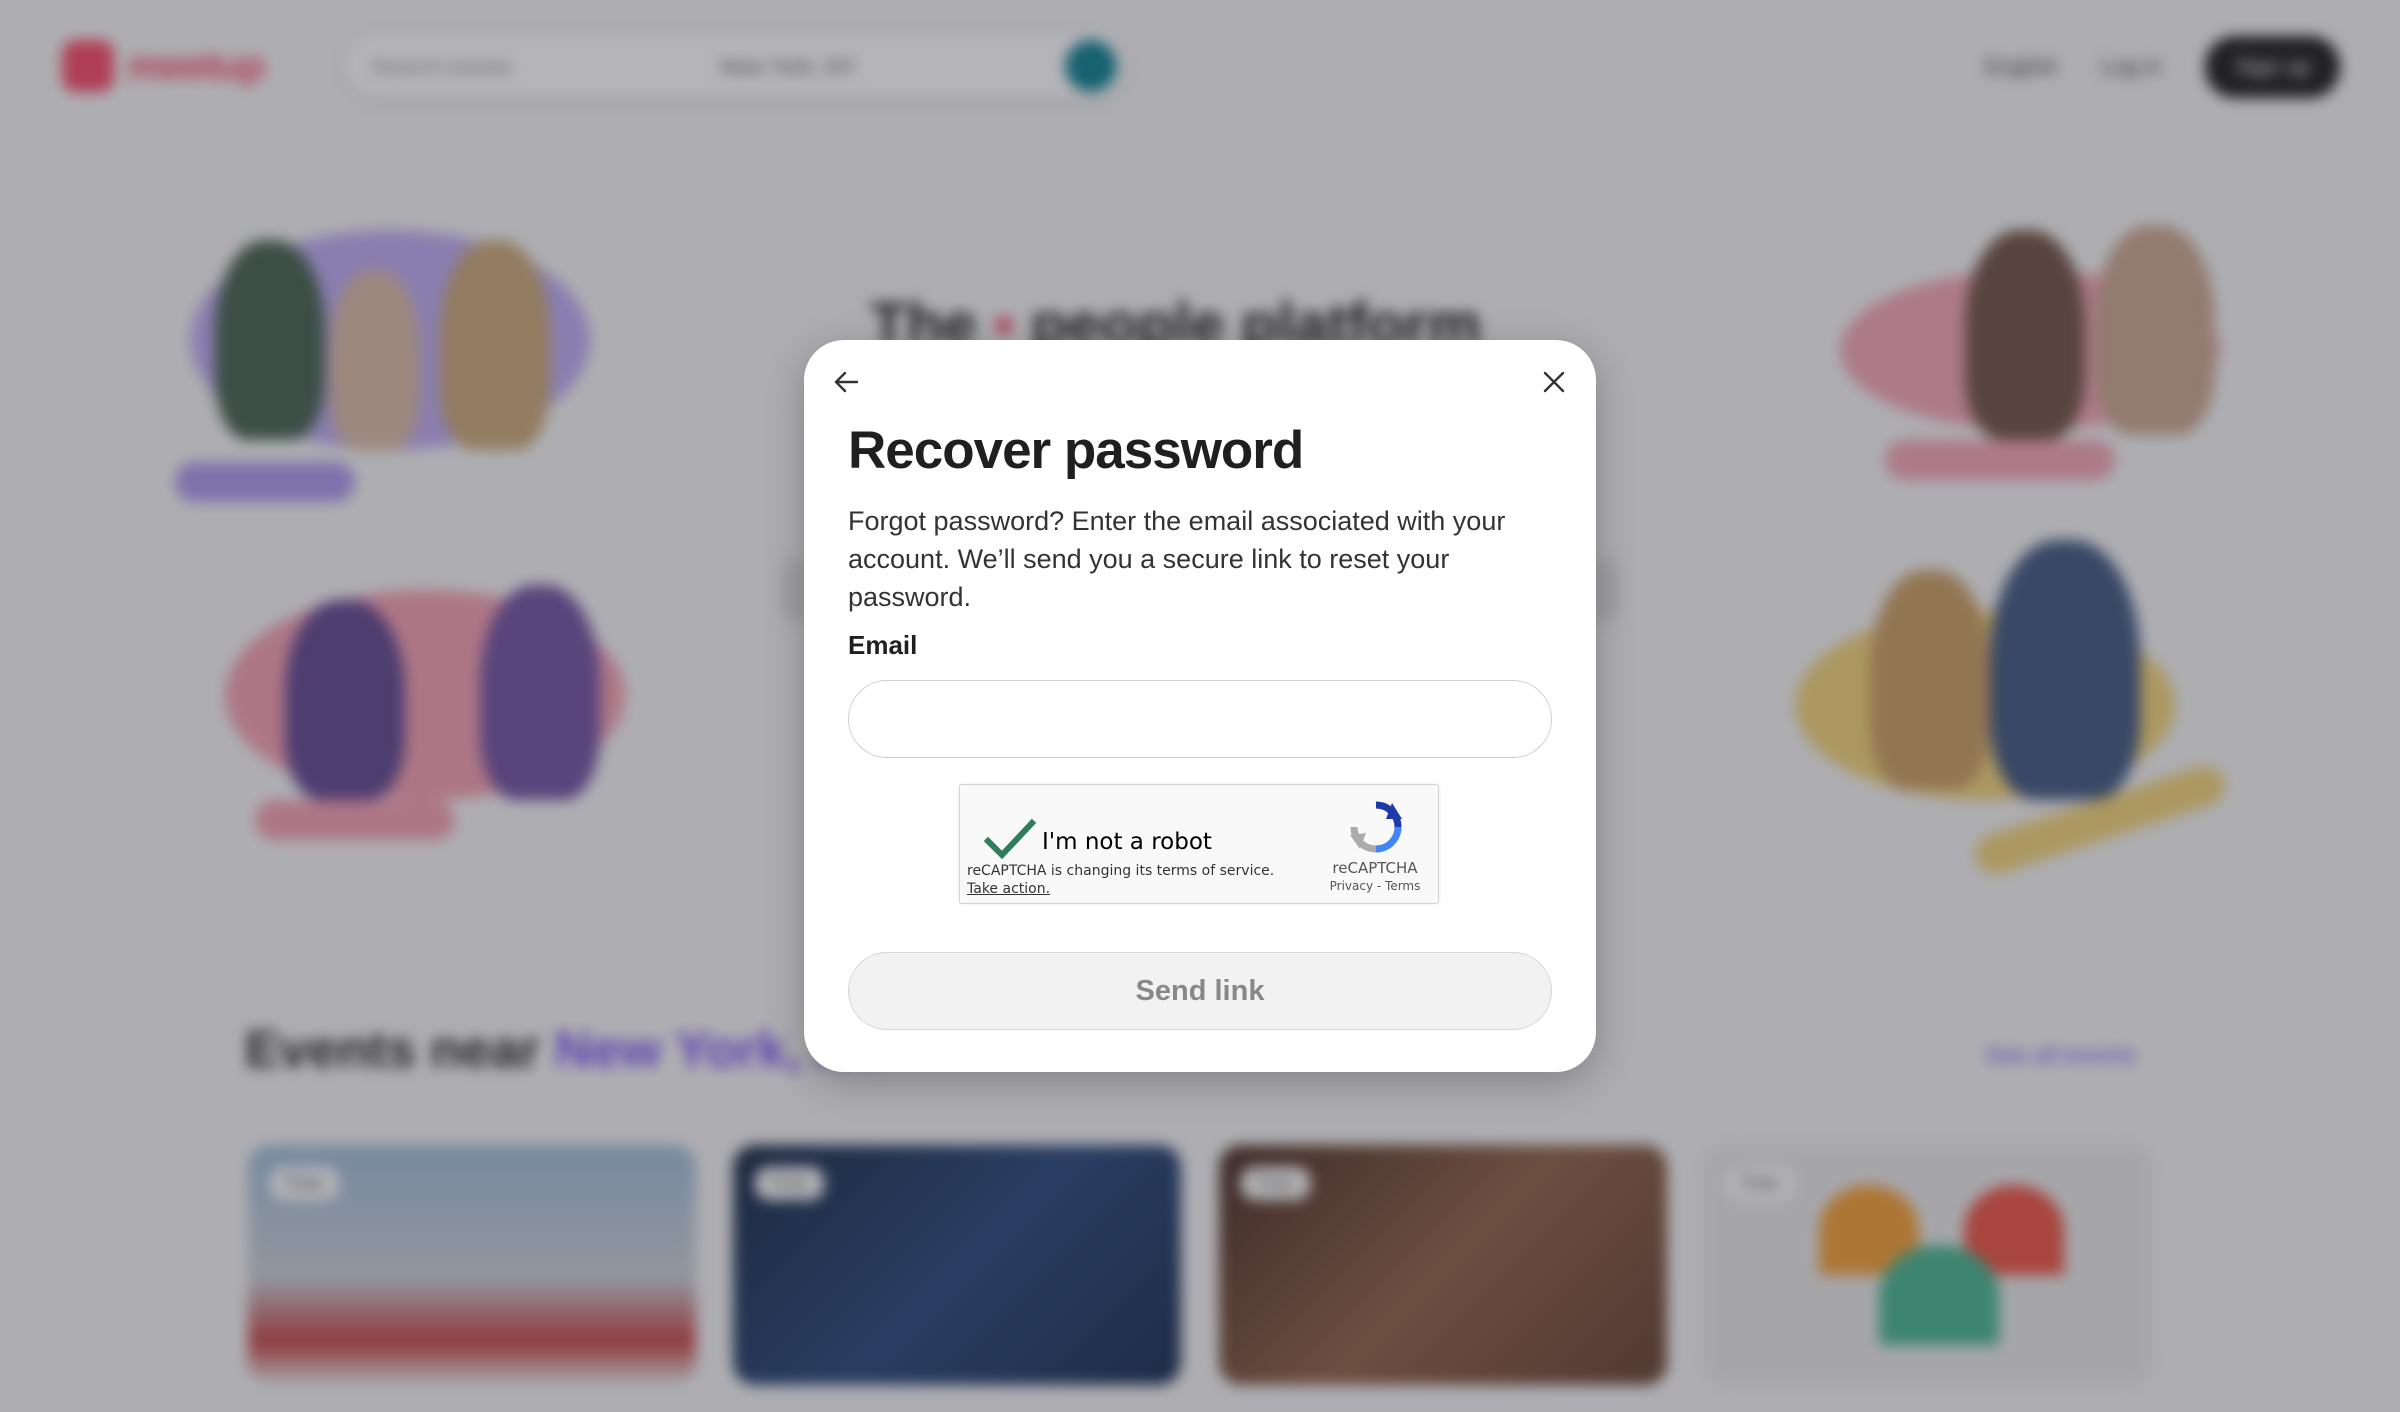  What do you see at coordinates (1375, 868) in the screenshot?
I see `recaptcha-brand: reCAPTCHA` at bounding box center [1375, 868].